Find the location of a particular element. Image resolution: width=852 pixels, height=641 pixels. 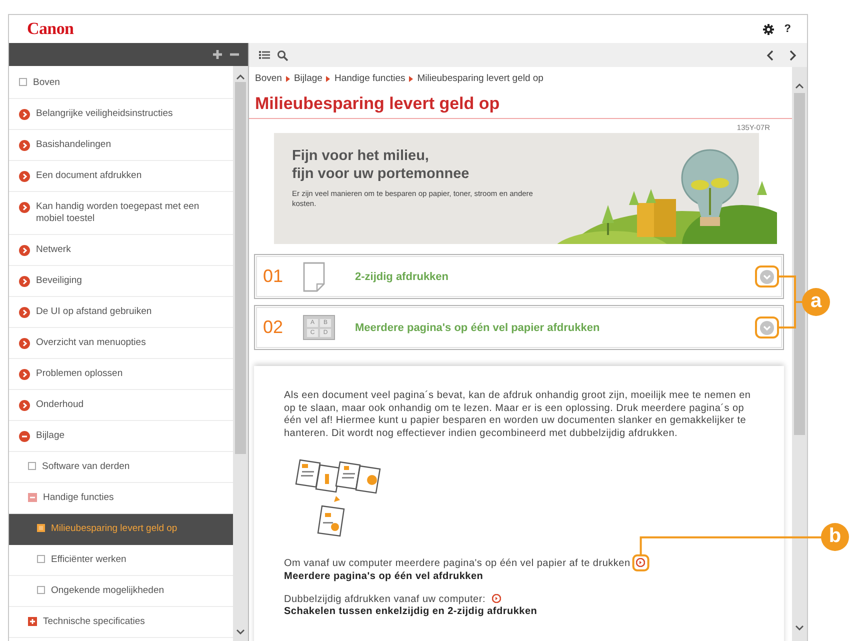

next-icon is located at coordinates (793, 55).